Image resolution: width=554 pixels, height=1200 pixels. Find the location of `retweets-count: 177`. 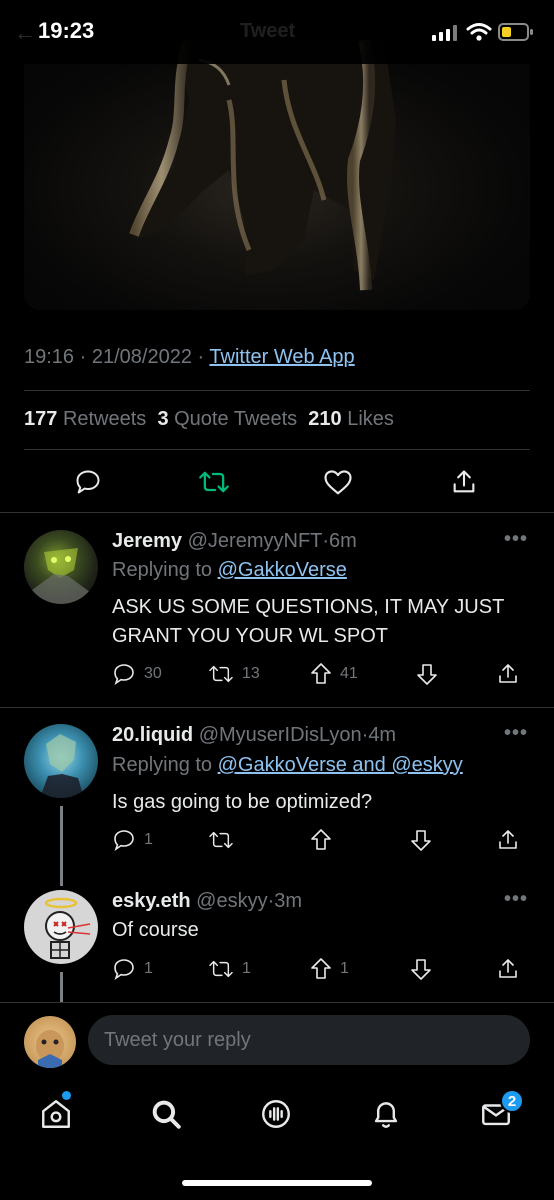

retweets-count: 177 is located at coordinates (41, 419).